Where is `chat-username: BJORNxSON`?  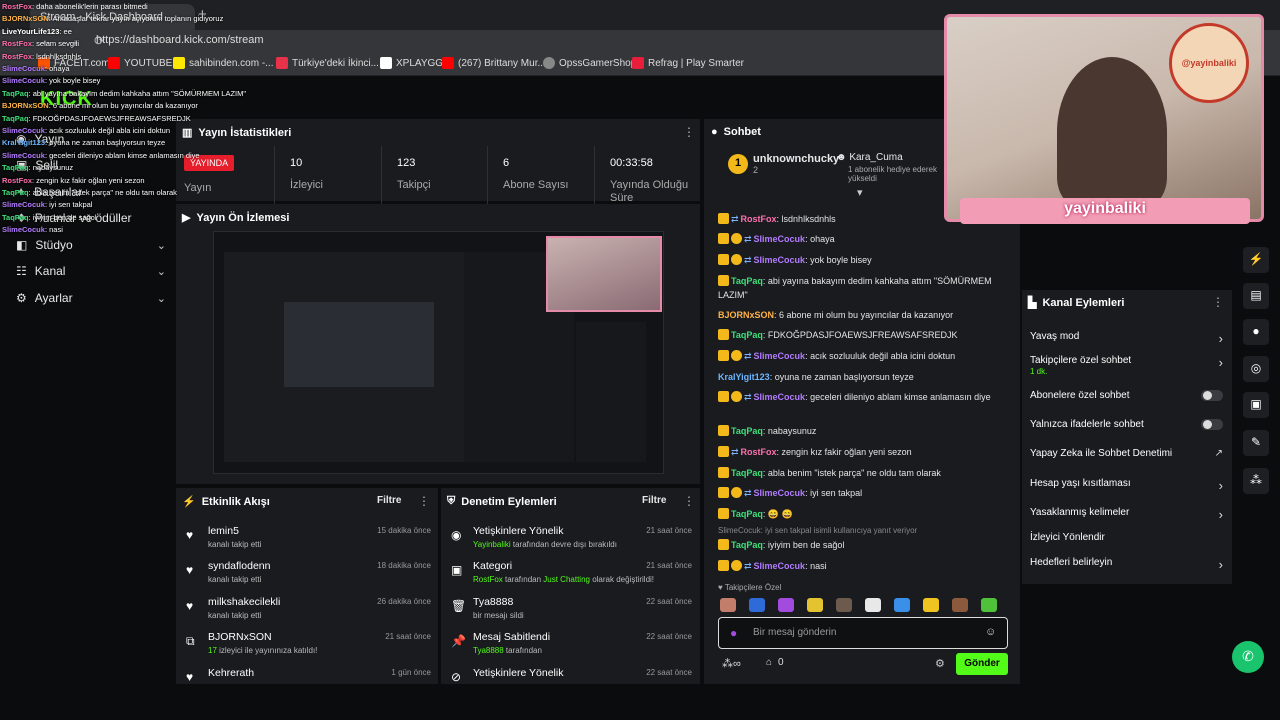
chat-username: BJORNxSON is located at coordinates (746, 315).